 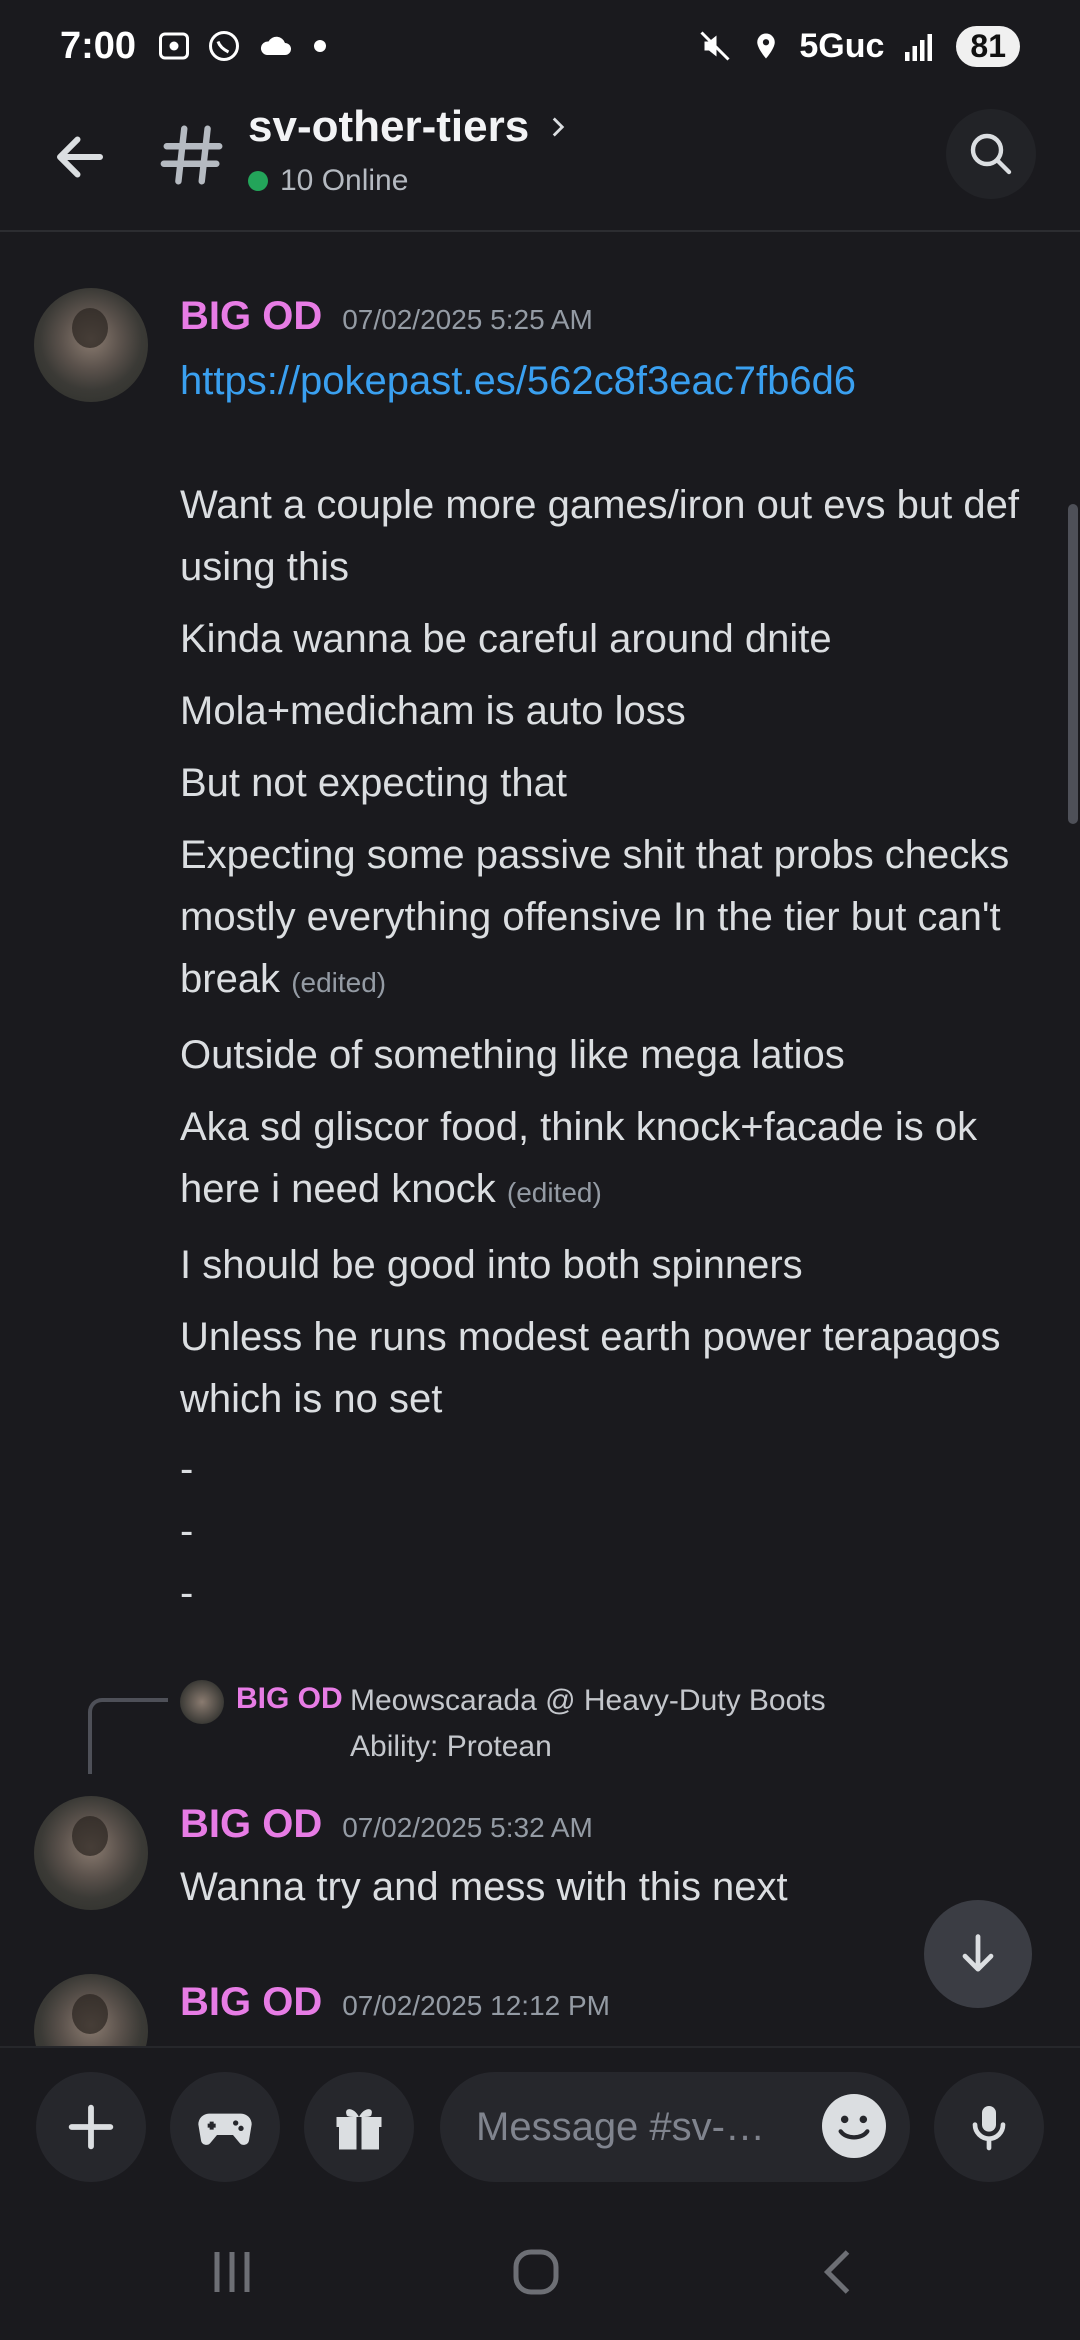 What do you see at coordinates (491, 1265) in the screenshot?
I see `message-line: I should be good into both spinners` at bounding box center [491, 1265].